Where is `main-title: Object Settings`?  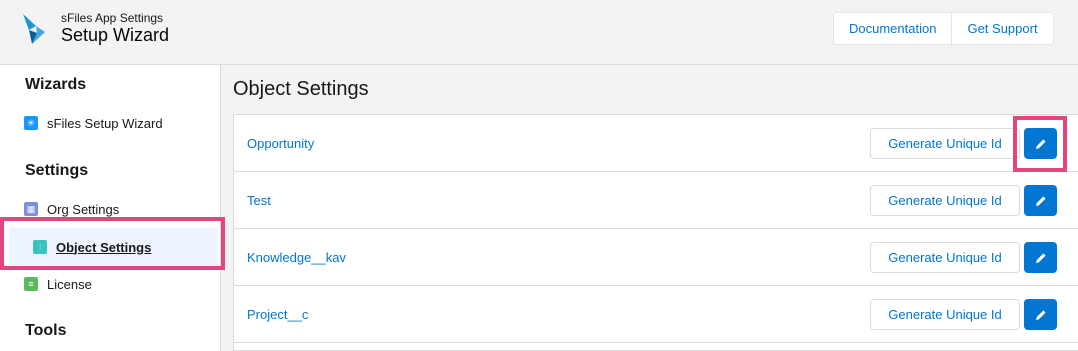
main-title: Object Settings is located at coordinates (301, 89).